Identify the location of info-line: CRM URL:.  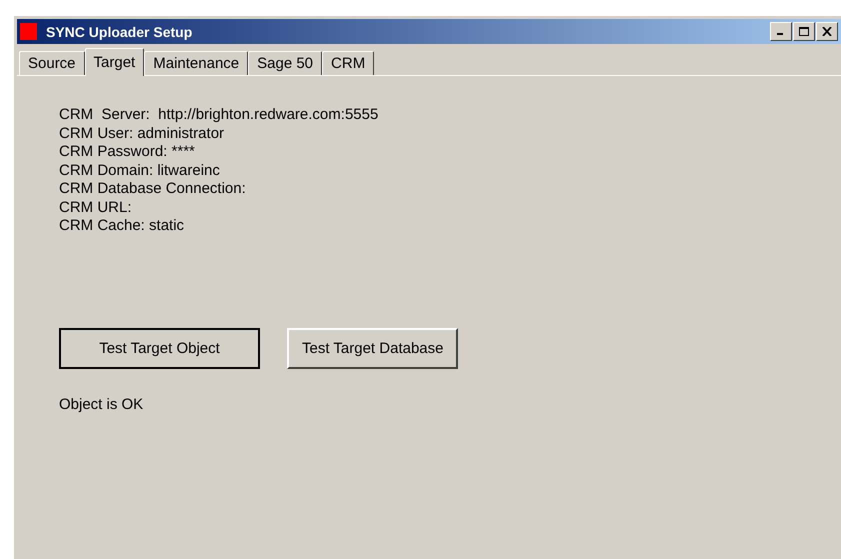
(96, 207).